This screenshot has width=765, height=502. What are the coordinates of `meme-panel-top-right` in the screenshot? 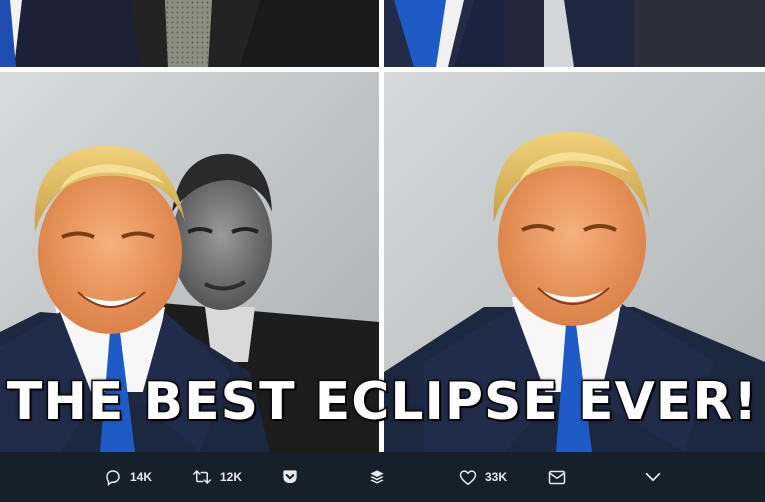 It's located at (574, 33).